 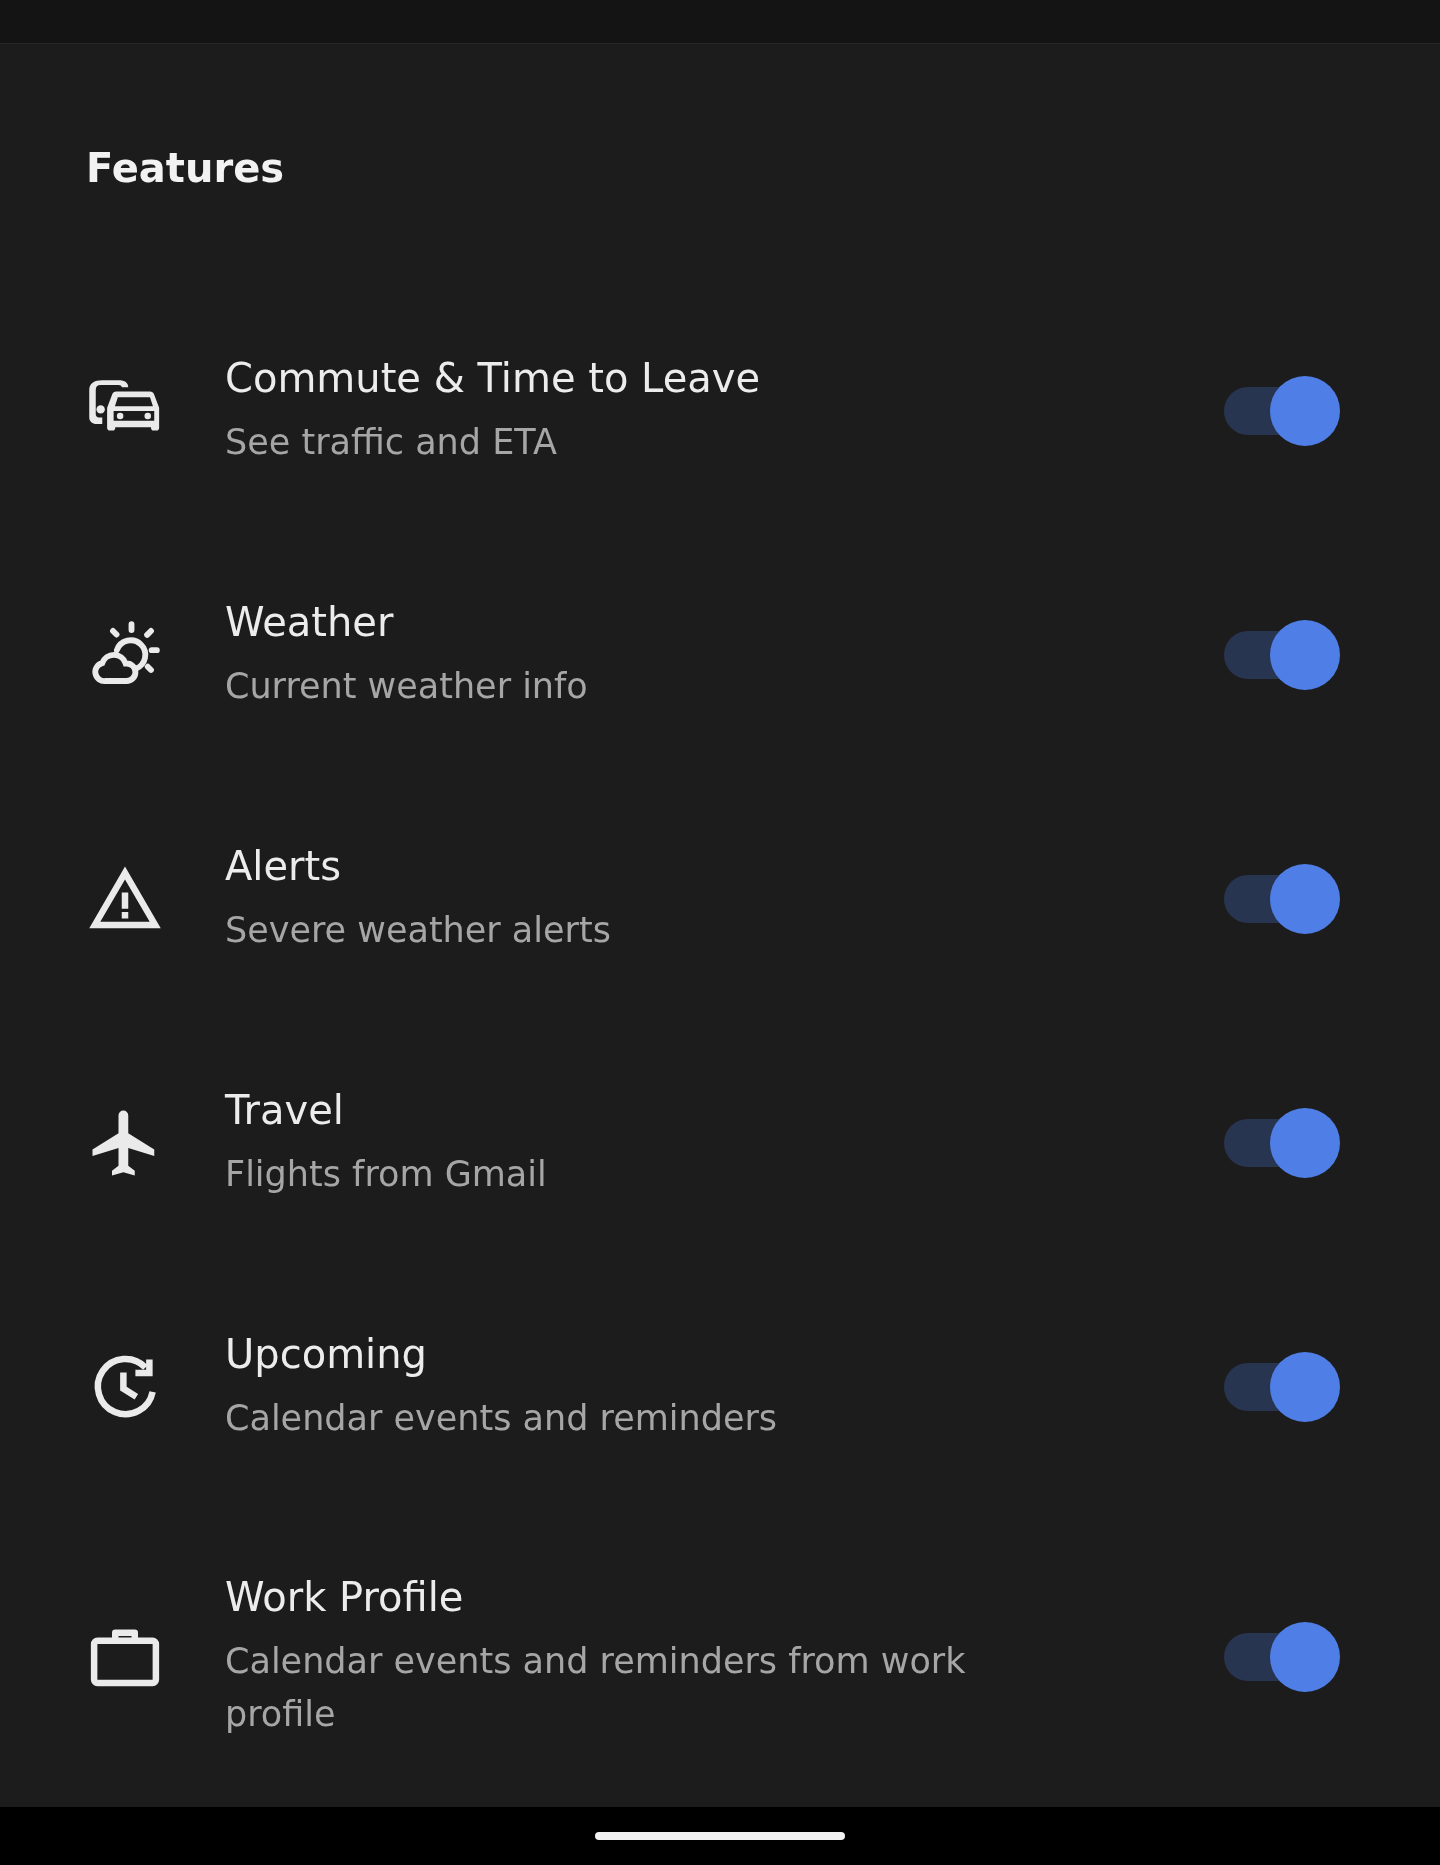 I want to click on feature-title: Weather, so click(x=310, y=621).